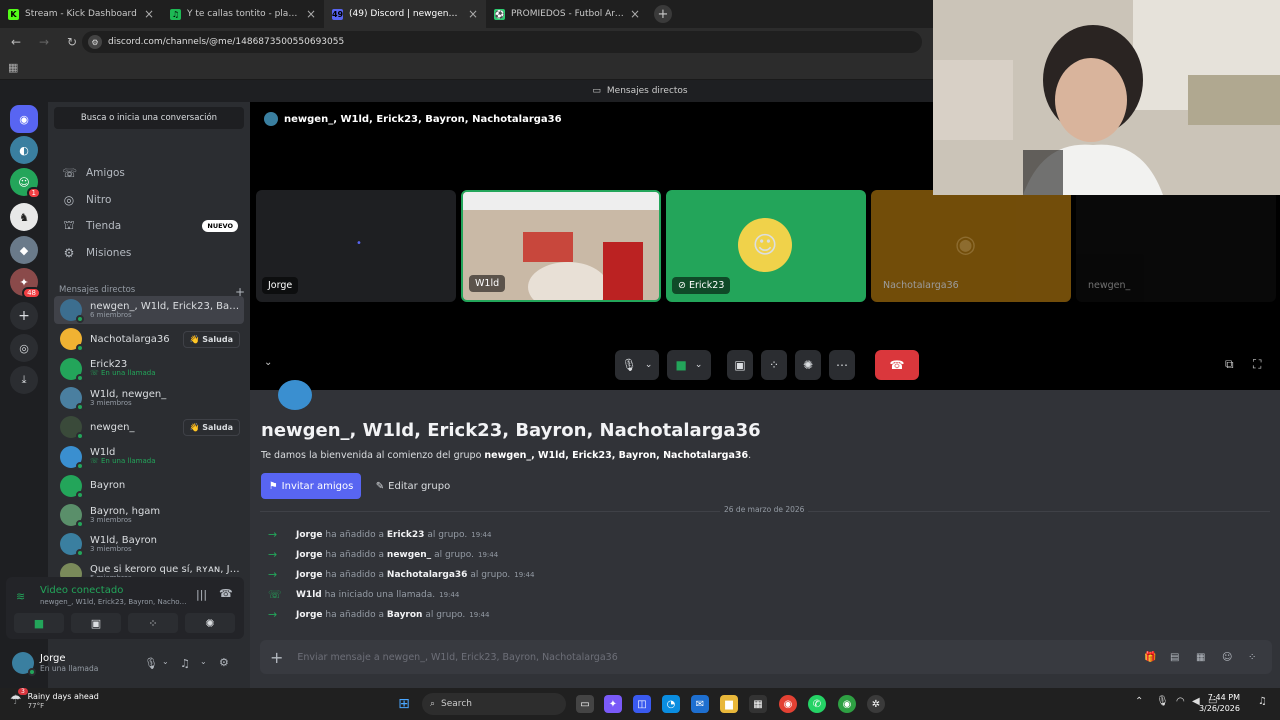 This screenshot has width=1280, height=720. What do you see at coordinates (642, 704) in the screenshot?
I see `app-icon: ◫` at bounding box center [642, 704].